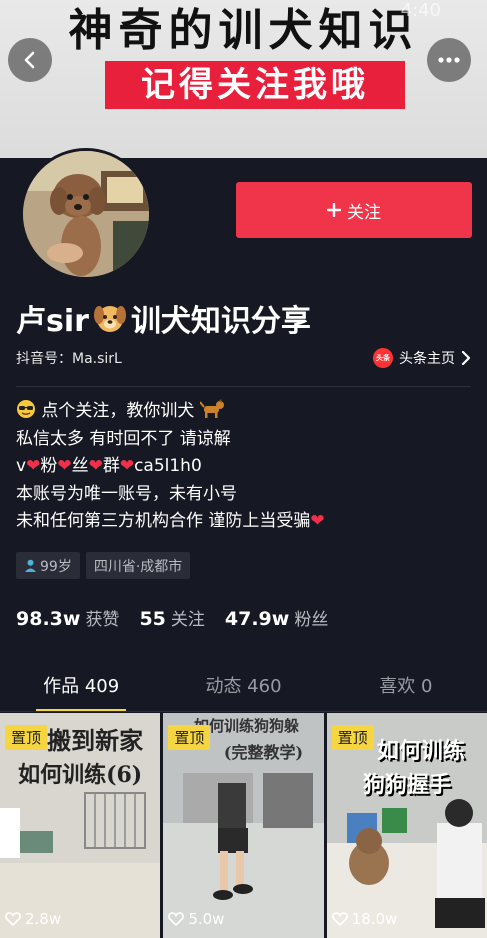 The image size is (487, 938). What do you see at coordinates (406, 825) in the screenshot?
I see `video-thumbnail: 置顶 如何训练 狗狗握手 18.0w` at bounding box center [406, 825].